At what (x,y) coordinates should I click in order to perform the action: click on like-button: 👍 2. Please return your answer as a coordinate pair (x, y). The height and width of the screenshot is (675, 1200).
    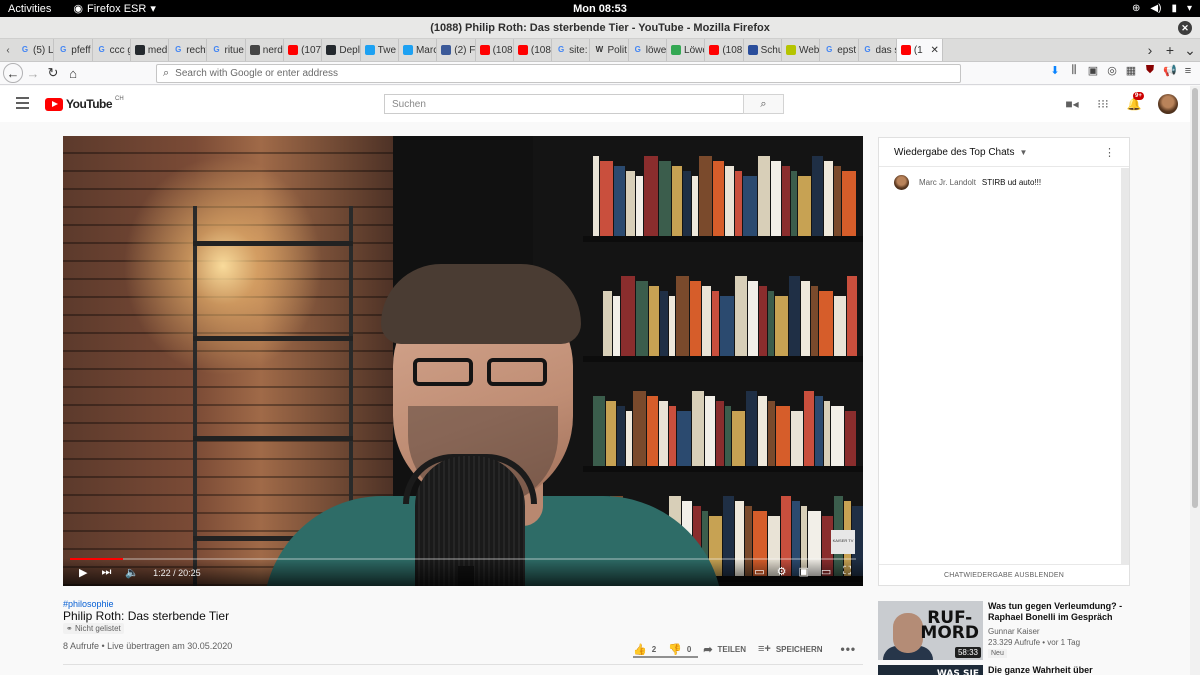
    Looking at the image, I should click on (644, 649).